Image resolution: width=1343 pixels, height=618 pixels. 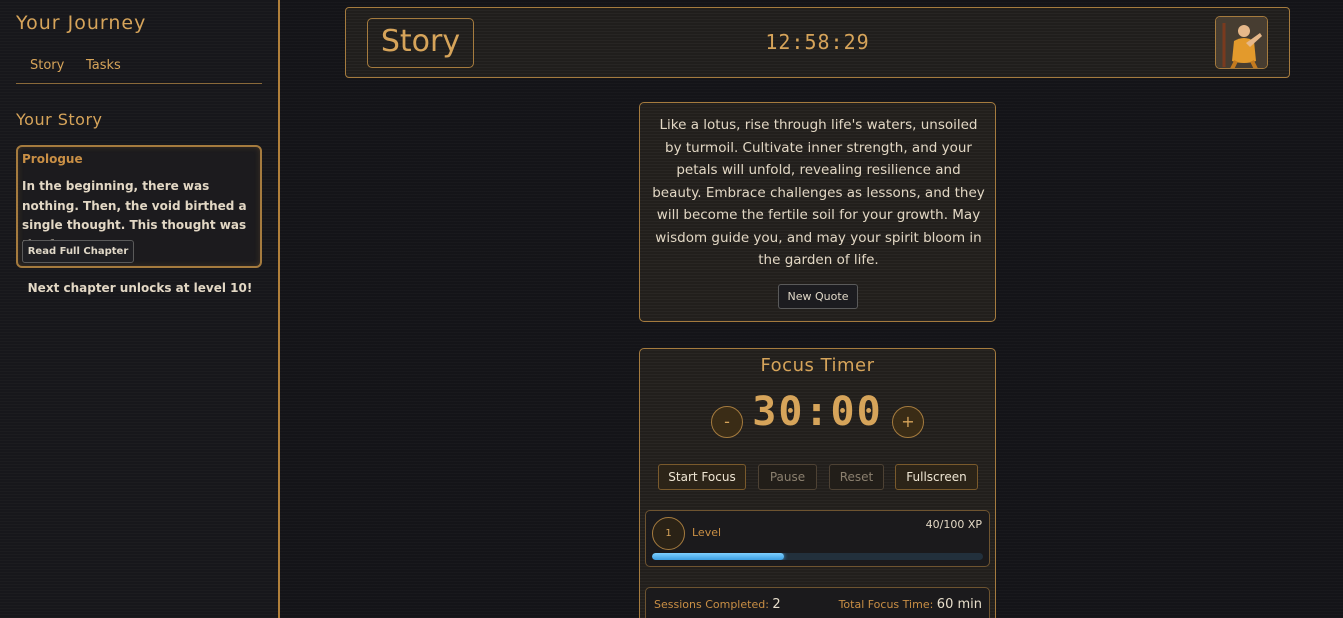 I want to click on chapter-title: Prologue, so click(x=52, y=159).